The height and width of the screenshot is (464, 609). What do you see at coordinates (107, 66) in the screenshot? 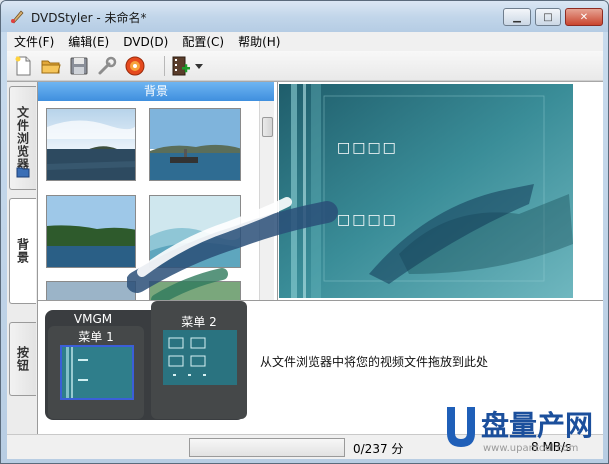
I see `settings-wrench-icon` at bounding box center [107, 66].